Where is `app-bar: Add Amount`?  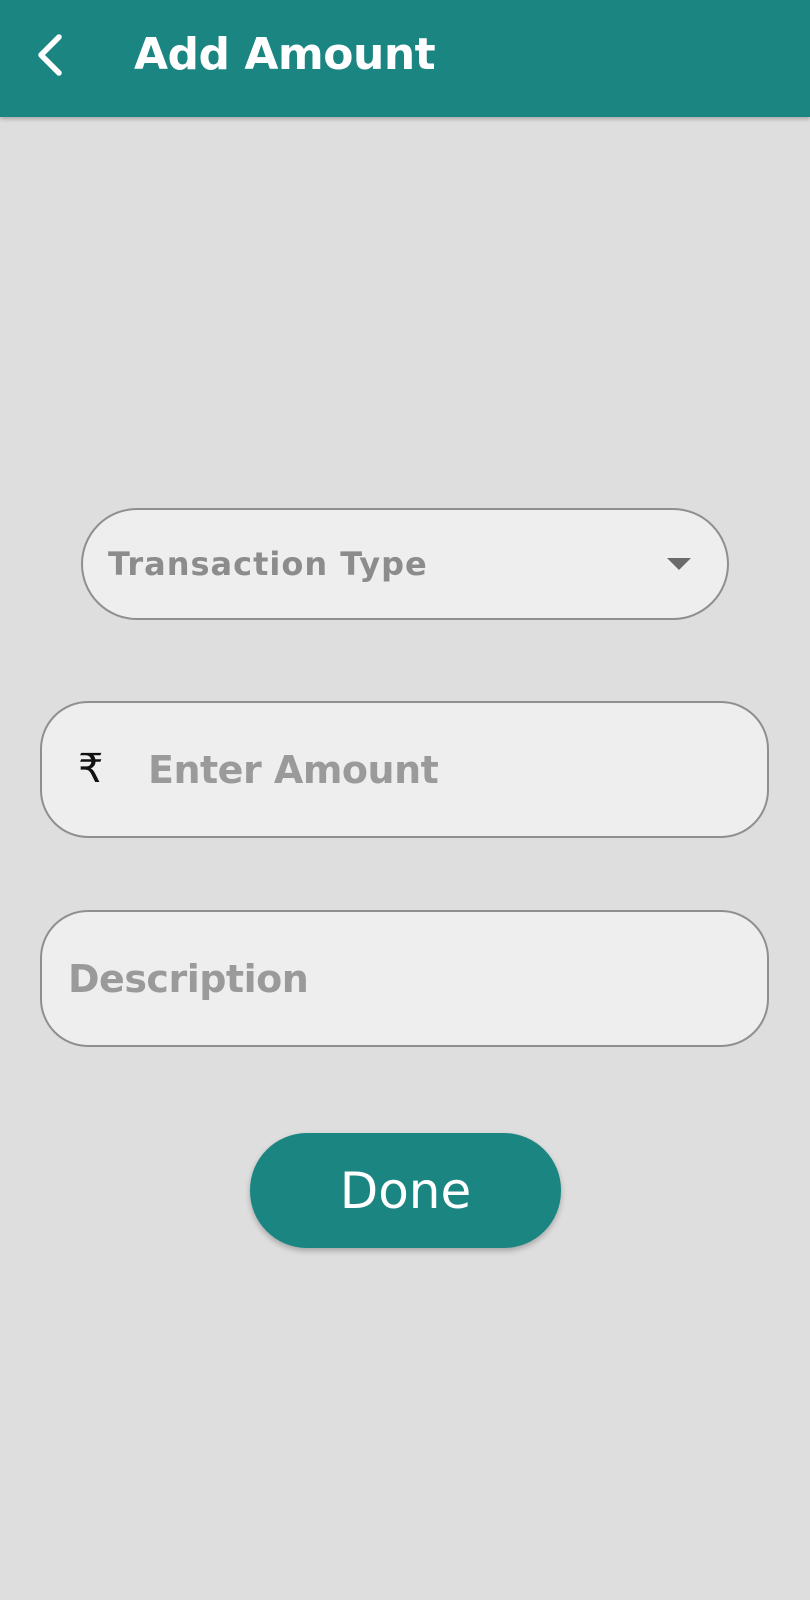 app-bar: Add Amount is located at coordinates (405, 58).